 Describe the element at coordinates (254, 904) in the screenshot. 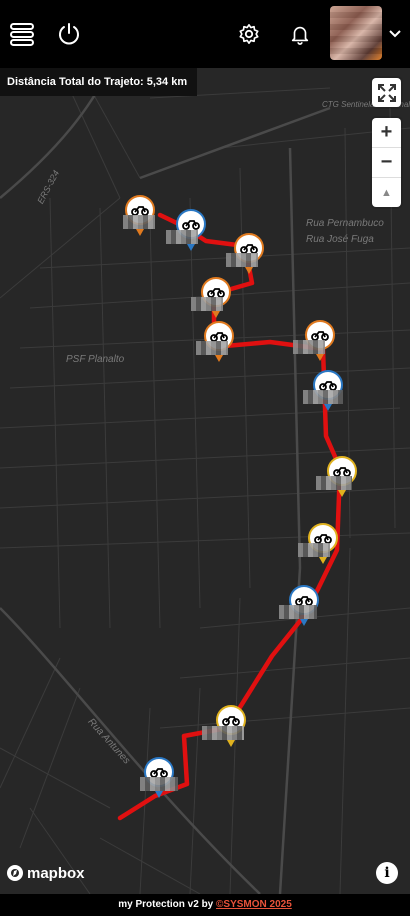

I see `footer-link: ©SYSMON 2025` at that location.